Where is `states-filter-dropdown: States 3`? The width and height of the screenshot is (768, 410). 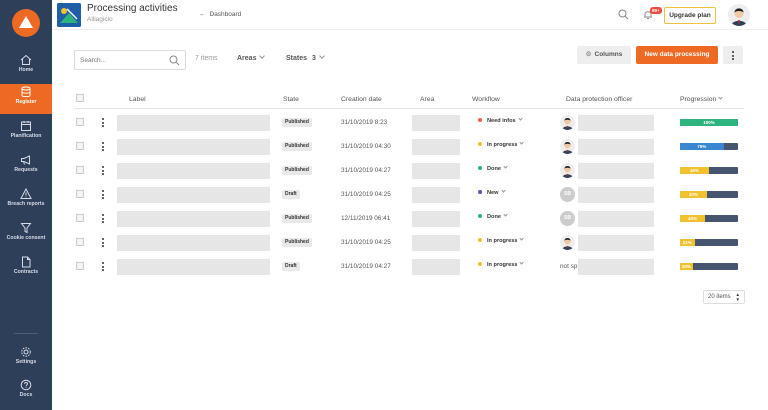
states-filter-dropdown: States 3 is located at coordinates (305, 57).